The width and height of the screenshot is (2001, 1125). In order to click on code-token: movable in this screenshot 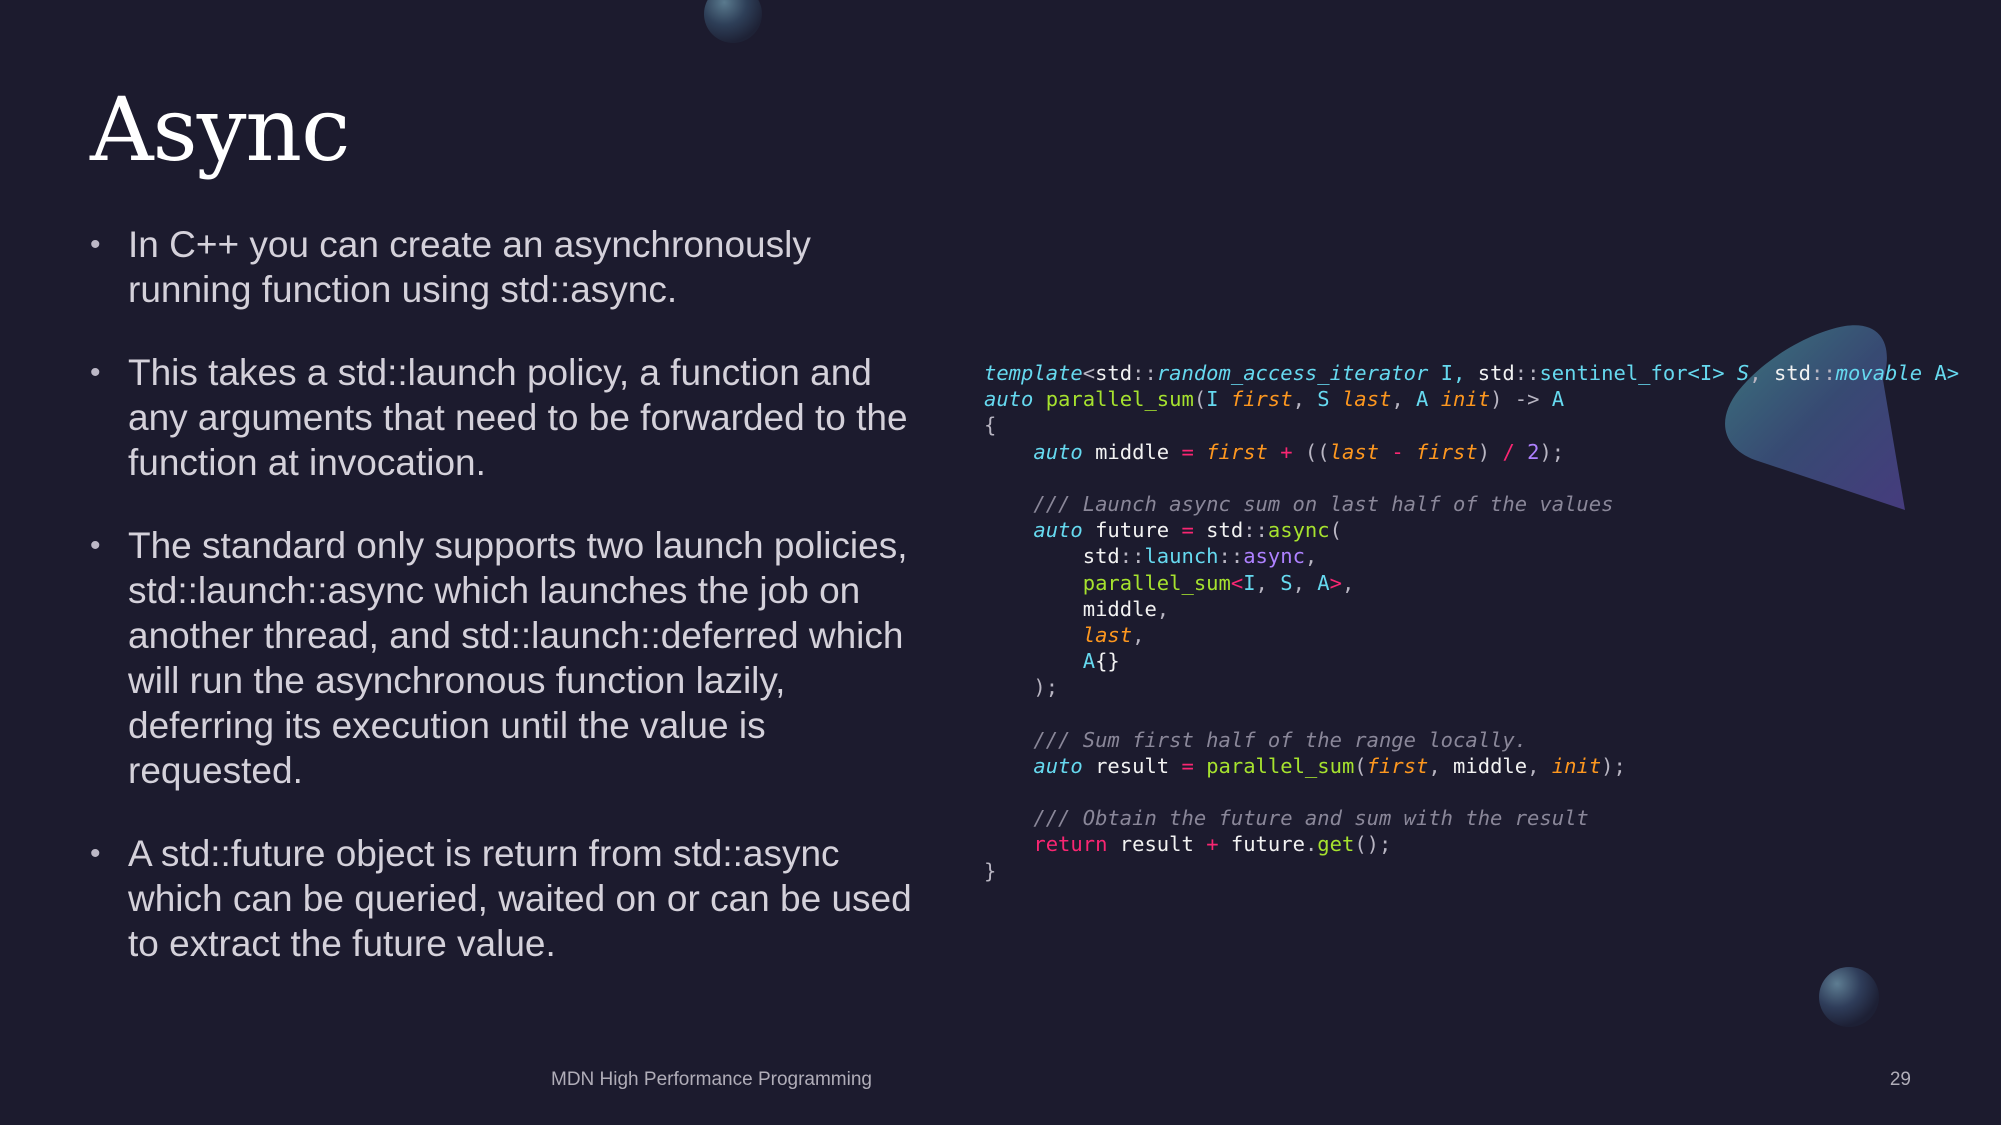, I will do `click(1879, 373)`.